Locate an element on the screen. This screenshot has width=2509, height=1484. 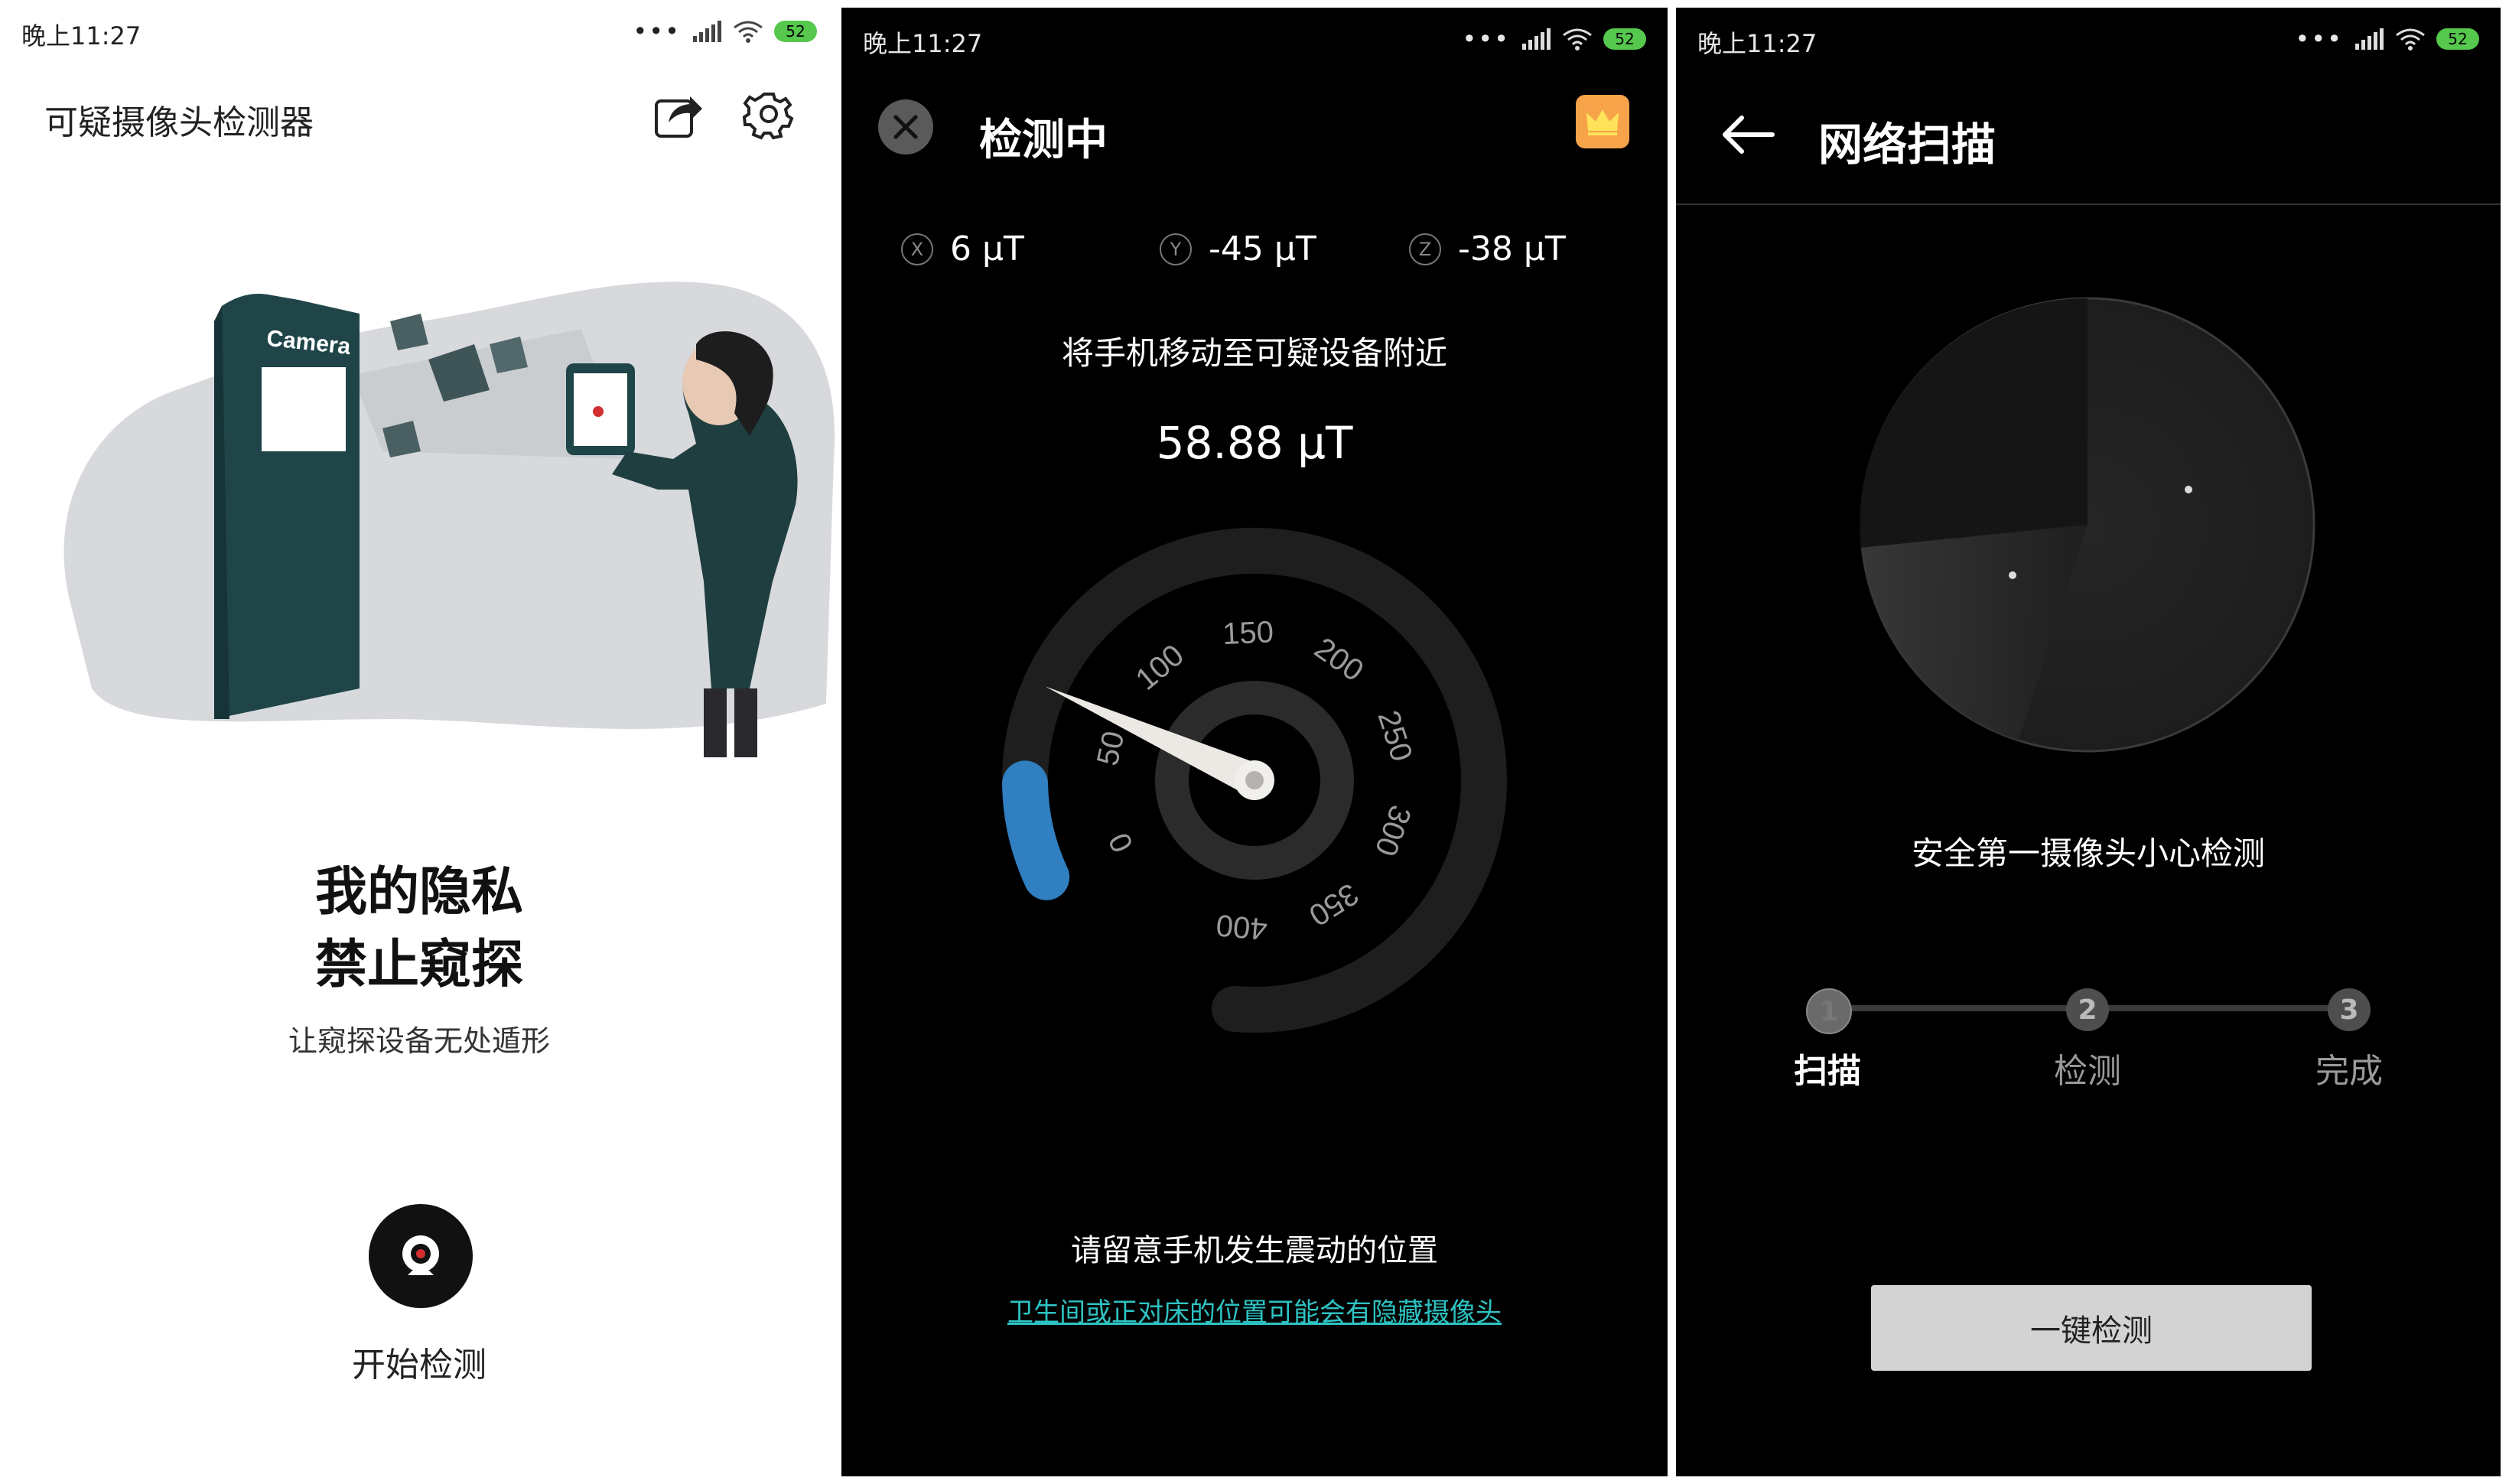
step-3-label: 完成 is located at coordinates (2349, 1071).